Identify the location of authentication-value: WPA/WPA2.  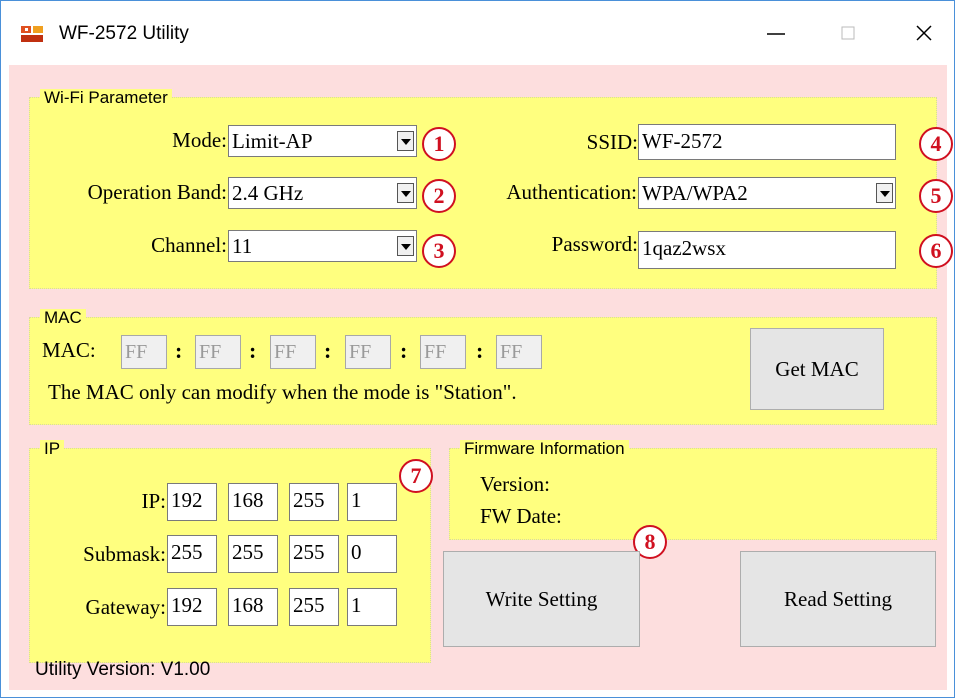
(695, 193).